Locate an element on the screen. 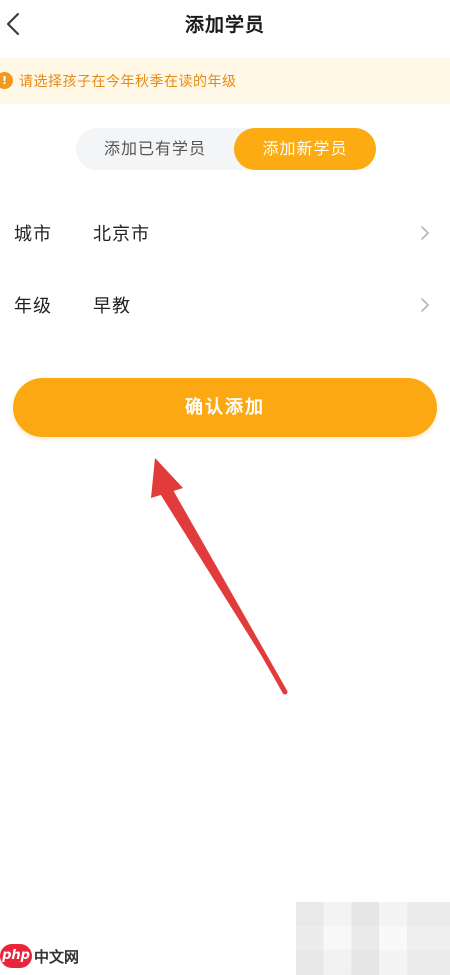  tab-add-new-student: 添加新学员 is located at coordinates (305, 149).